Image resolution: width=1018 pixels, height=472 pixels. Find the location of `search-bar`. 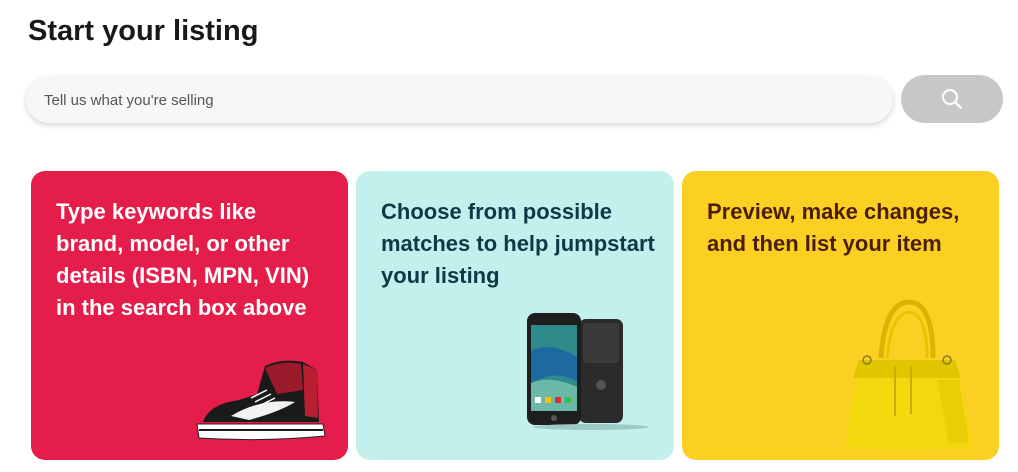

search-bar is located at coordinates (459, 100).